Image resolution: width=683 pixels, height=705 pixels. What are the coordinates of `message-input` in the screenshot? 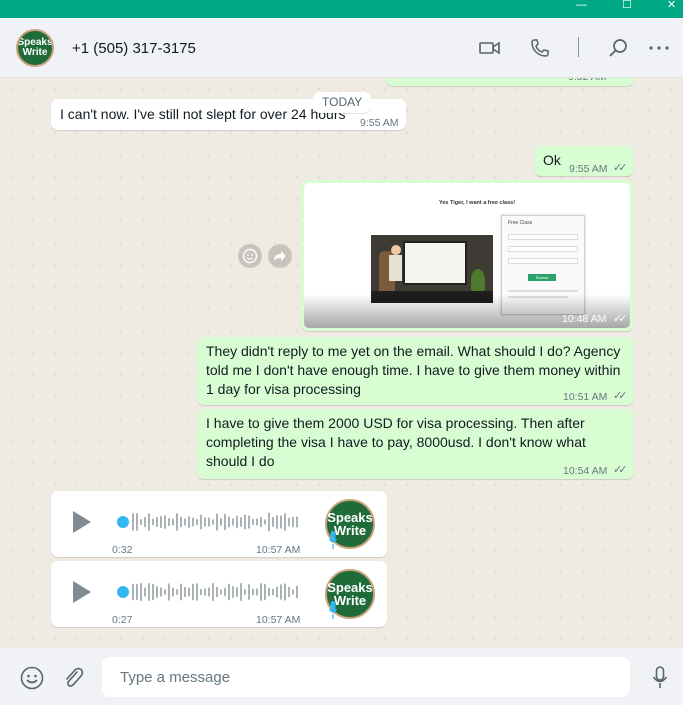 It's located at (366, 677).